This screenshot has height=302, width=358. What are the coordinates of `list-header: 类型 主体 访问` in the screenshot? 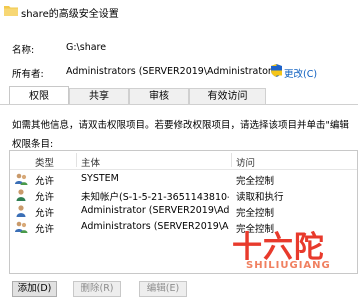 It's located at (183, 160).